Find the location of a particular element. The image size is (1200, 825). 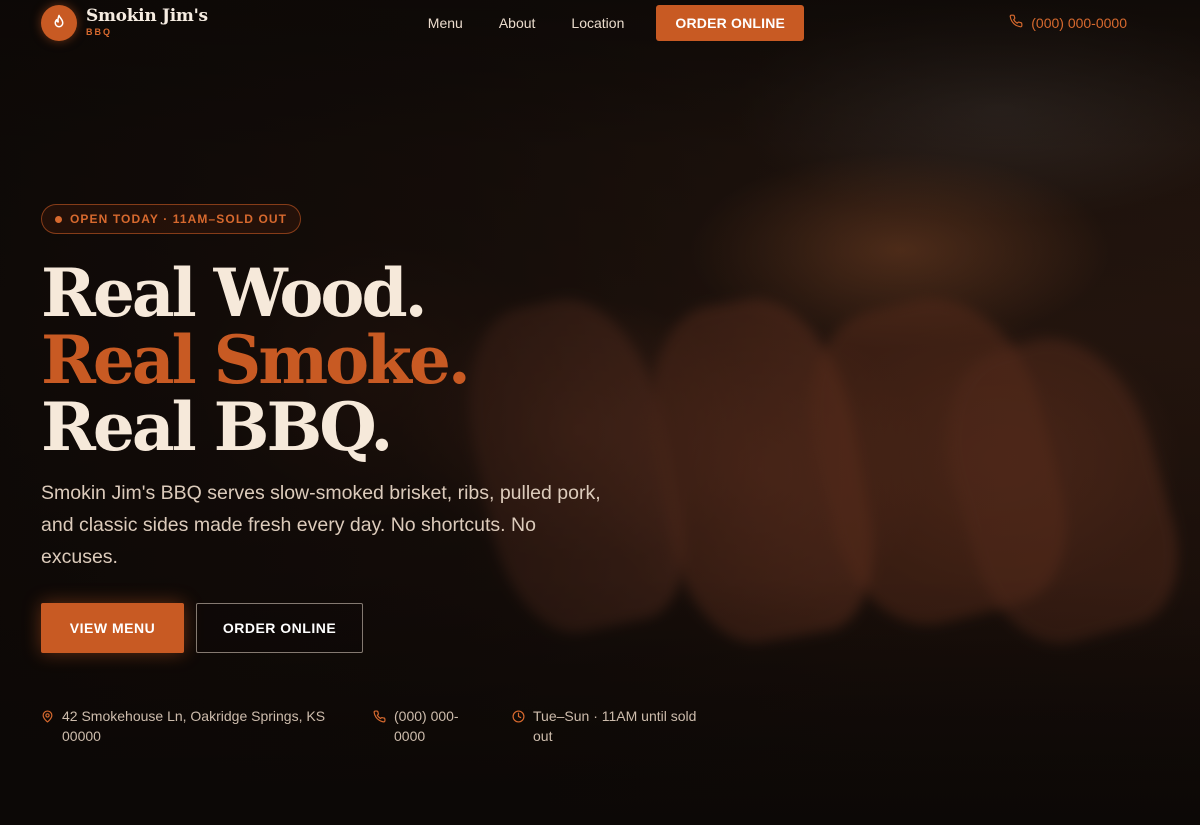

status-dot-icon is located at coordinates (58, 219).